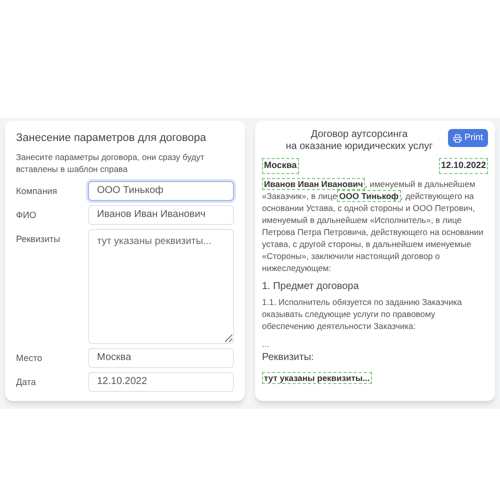 This screenshot has width=500, height=500. What do you see at coordinates (26, 215) in the screenshot?
I see `field-label: ФИО` at bounding box center [26, 215].